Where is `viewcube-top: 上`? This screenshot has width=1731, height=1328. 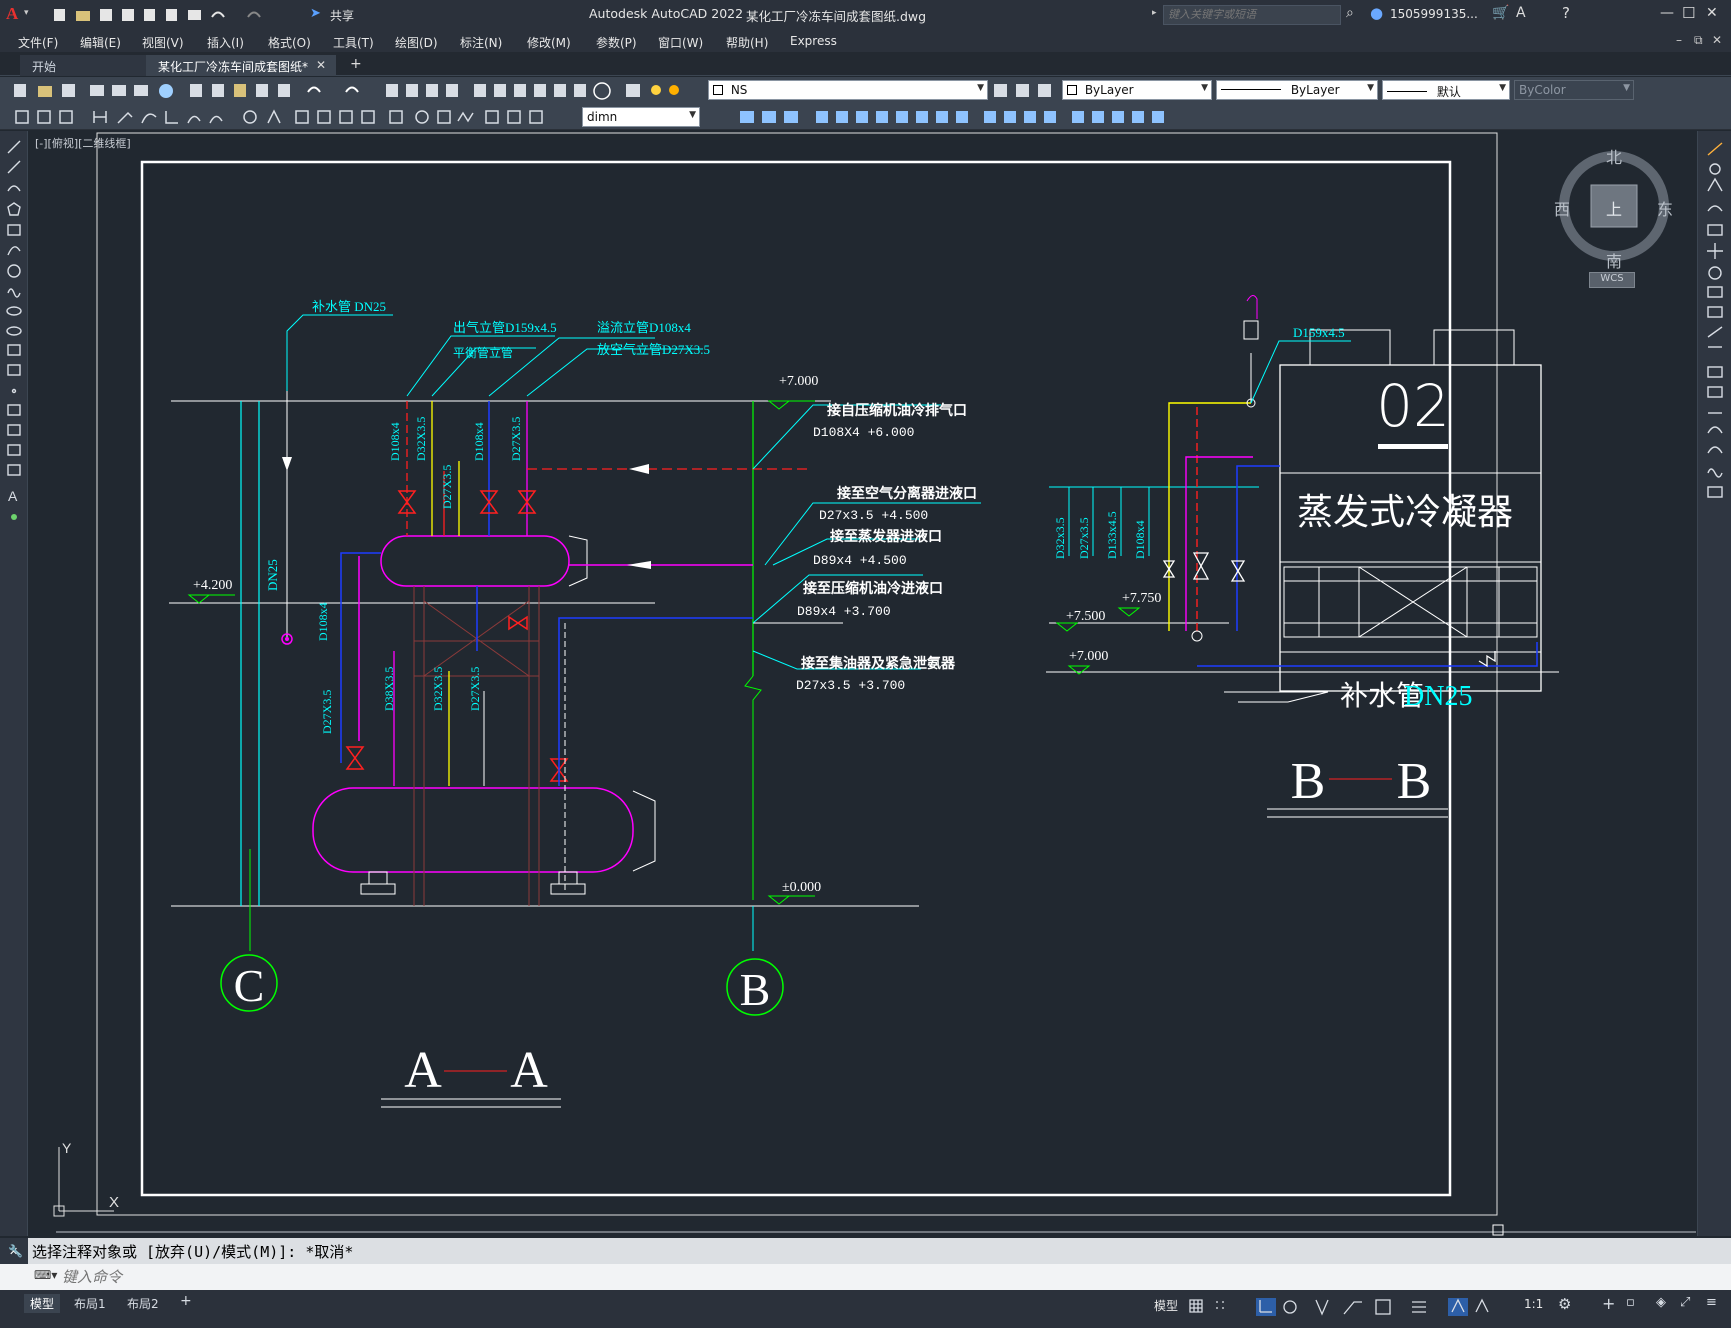 viewcube-top: 上 is located at coordinates (1614, 208).